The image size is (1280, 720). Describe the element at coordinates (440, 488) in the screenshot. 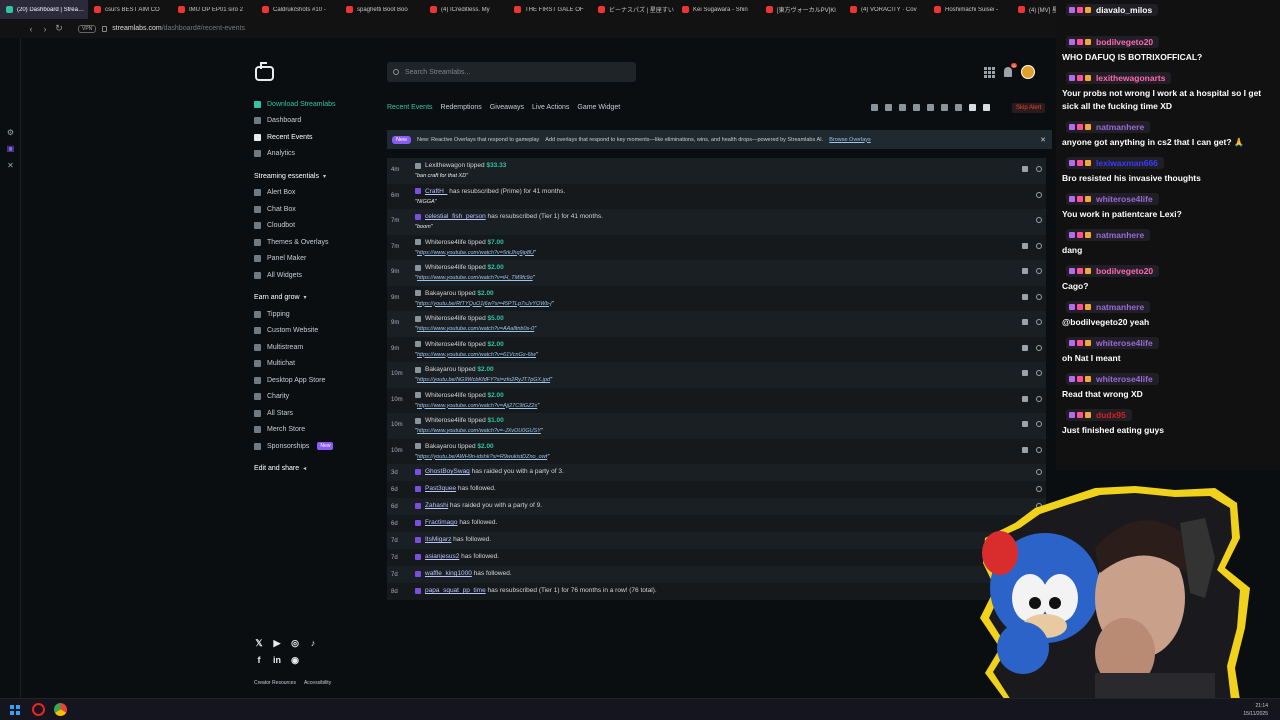

I see `event-username: Past3quee` at that location.